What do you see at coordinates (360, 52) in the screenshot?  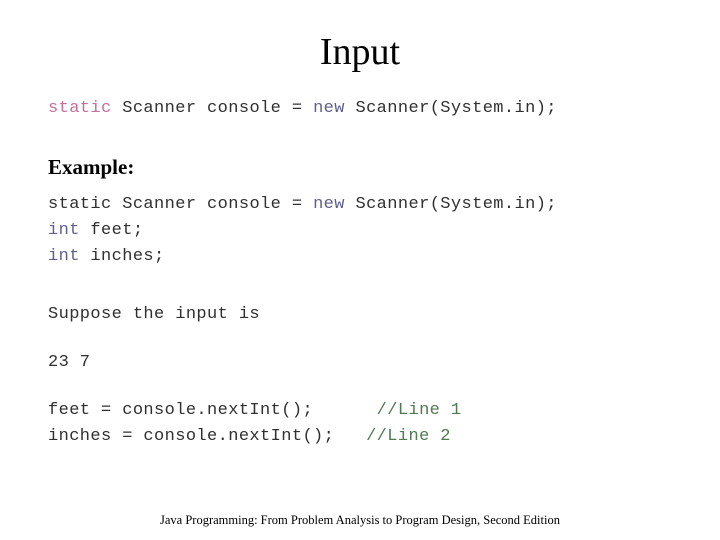 I see `page-title: Input` at bounding box center [360, 52].